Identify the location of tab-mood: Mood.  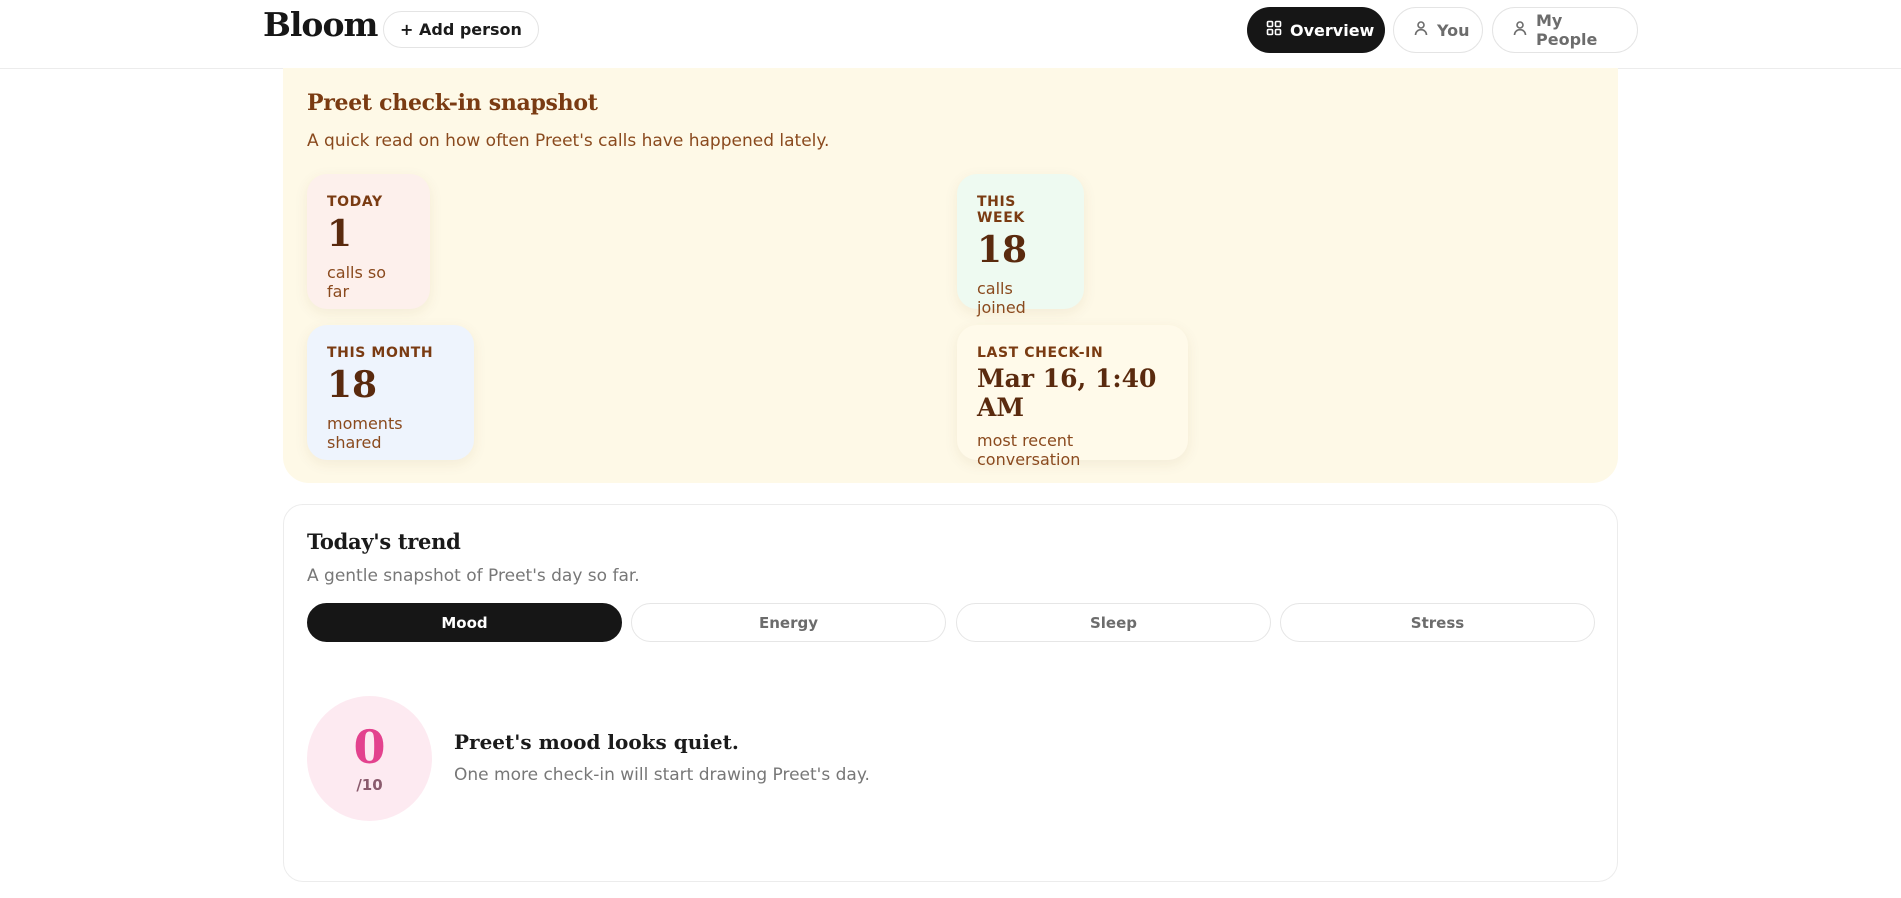
(464, 622).